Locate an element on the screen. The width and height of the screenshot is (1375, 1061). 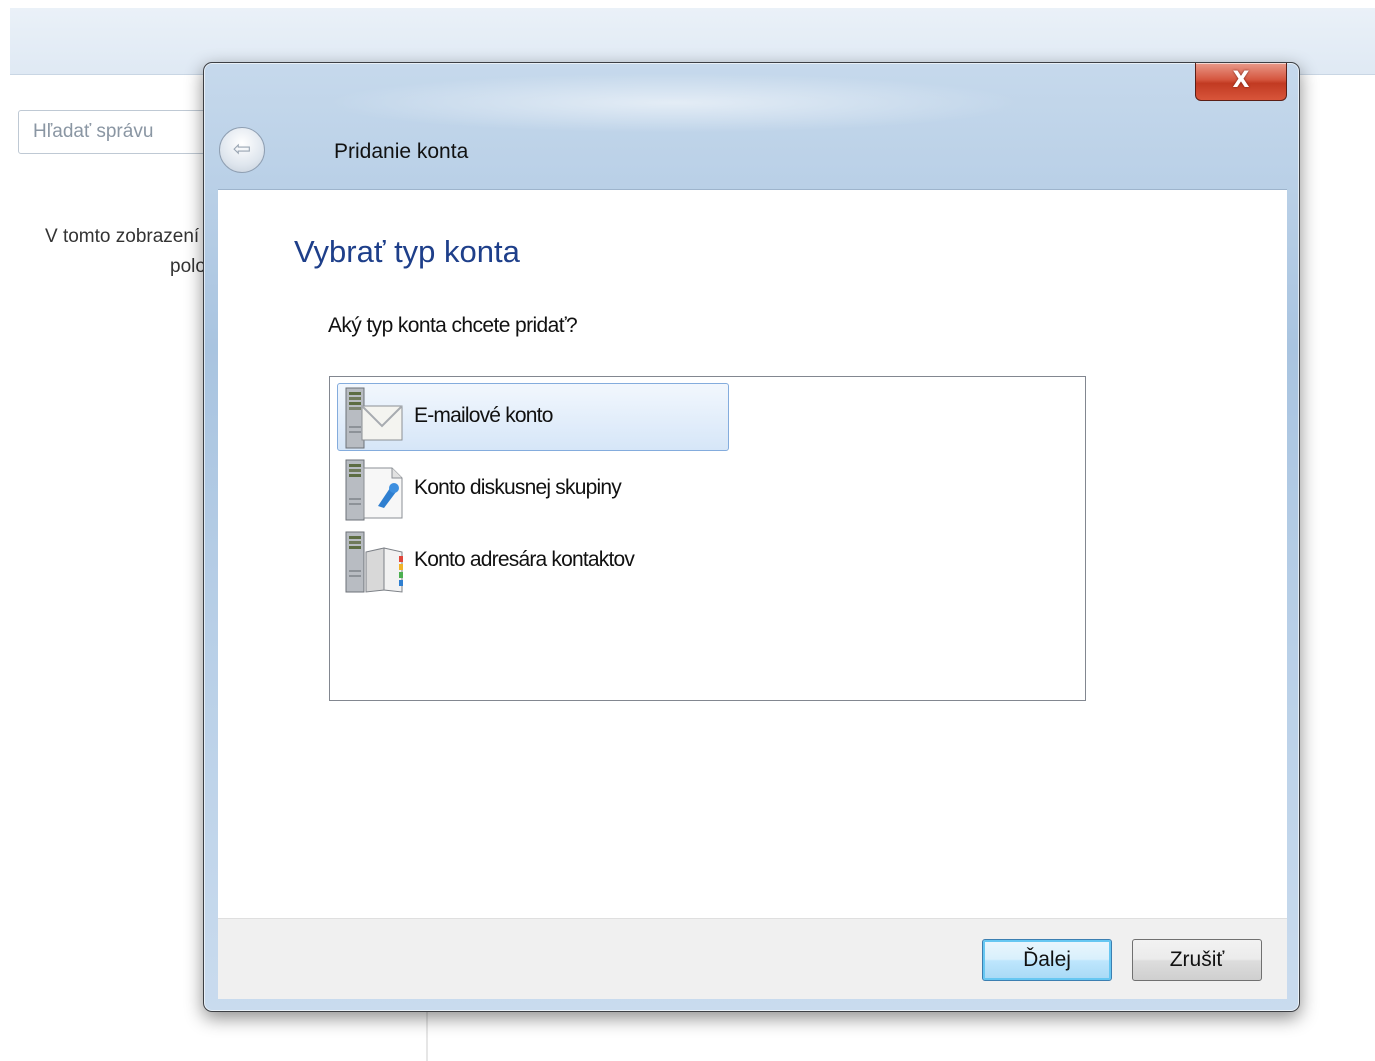
list-item-directory-account: Konto adresára kontaktov is located at coordinates (533, 561).